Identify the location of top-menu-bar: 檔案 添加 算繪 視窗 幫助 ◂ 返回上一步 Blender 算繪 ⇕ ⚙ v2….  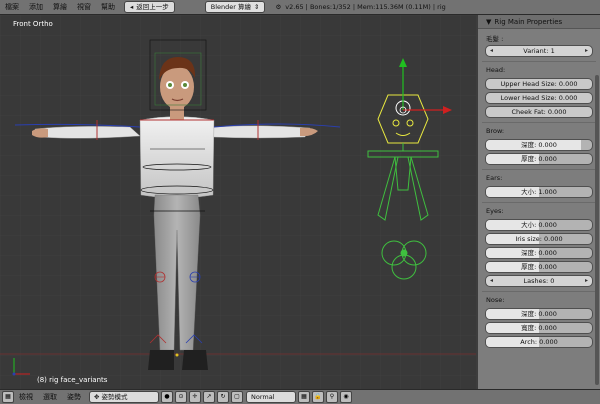
(300, 7).